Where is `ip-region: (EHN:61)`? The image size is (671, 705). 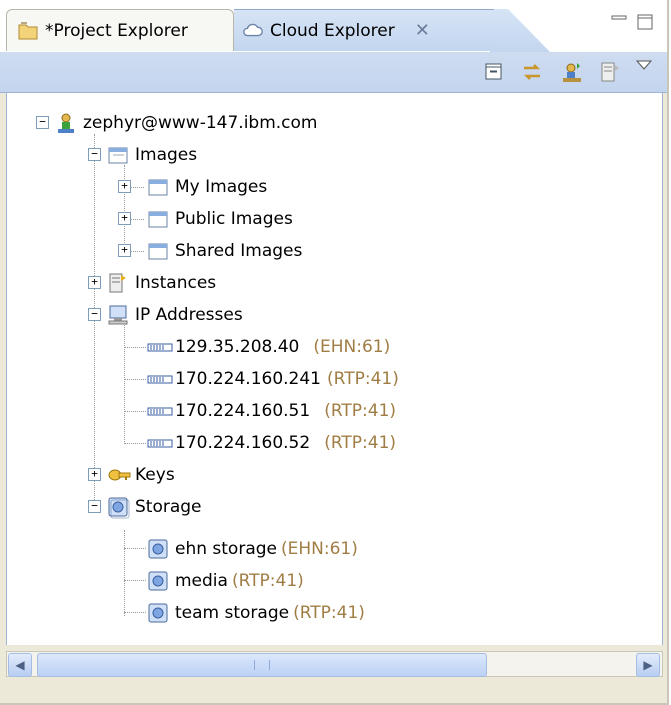
ip-region: (EHN:61) is located at coordinates (352, 347).